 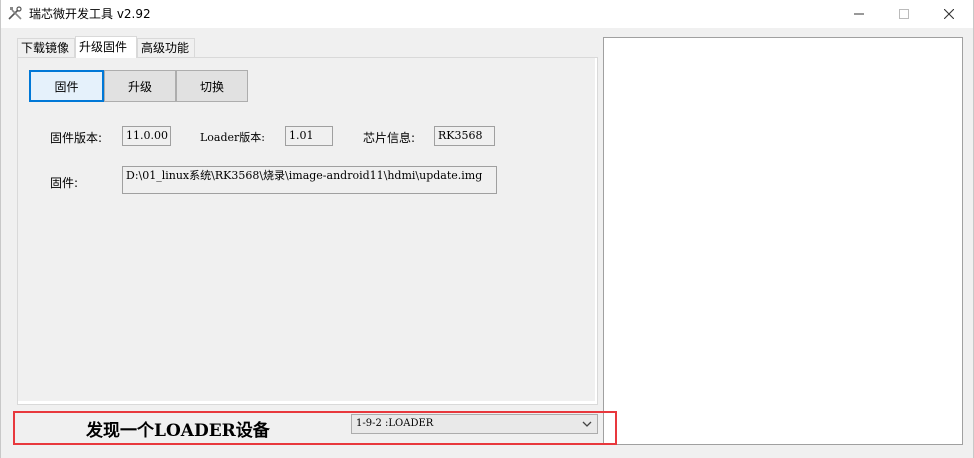 I want to click on maximize-button, so click(x=904, y=14).